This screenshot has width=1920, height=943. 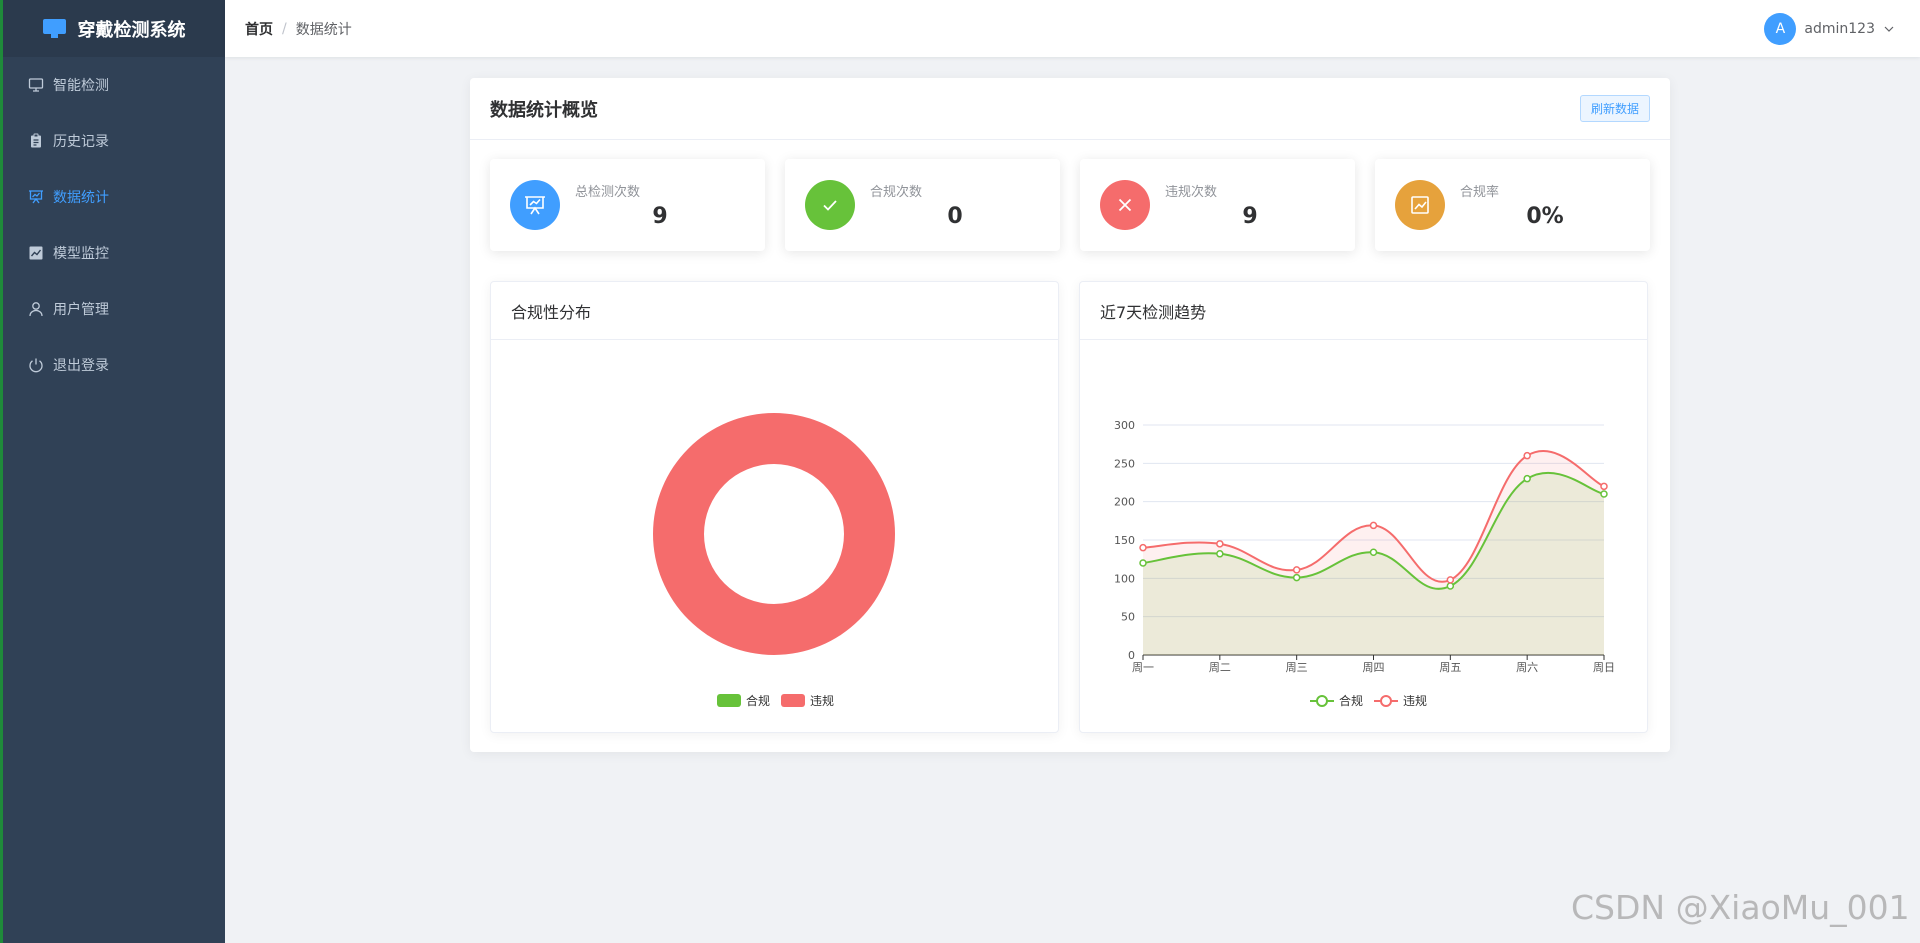 I want to click on user-dropdown: A admin123, so click(x=1829, y=29).